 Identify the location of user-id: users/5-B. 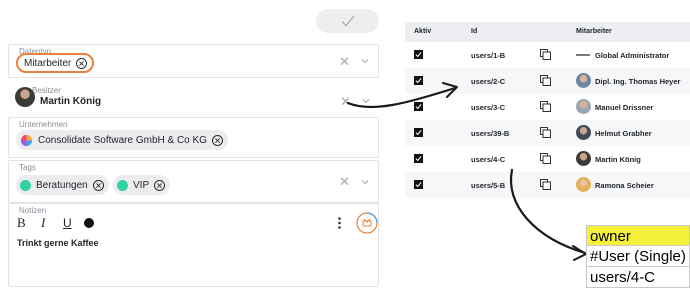
(488, 185).